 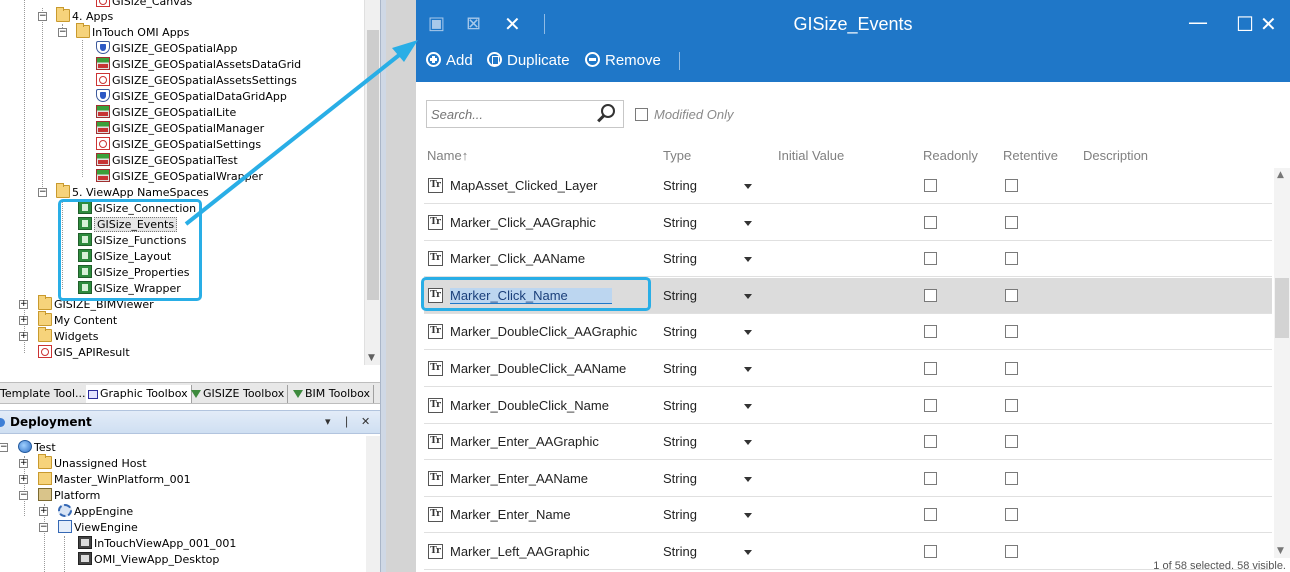 What do you see at coordinates (1198, 22) in the screenshot?
I see `minimize-icon: —` at bounding box center [1198, 22].